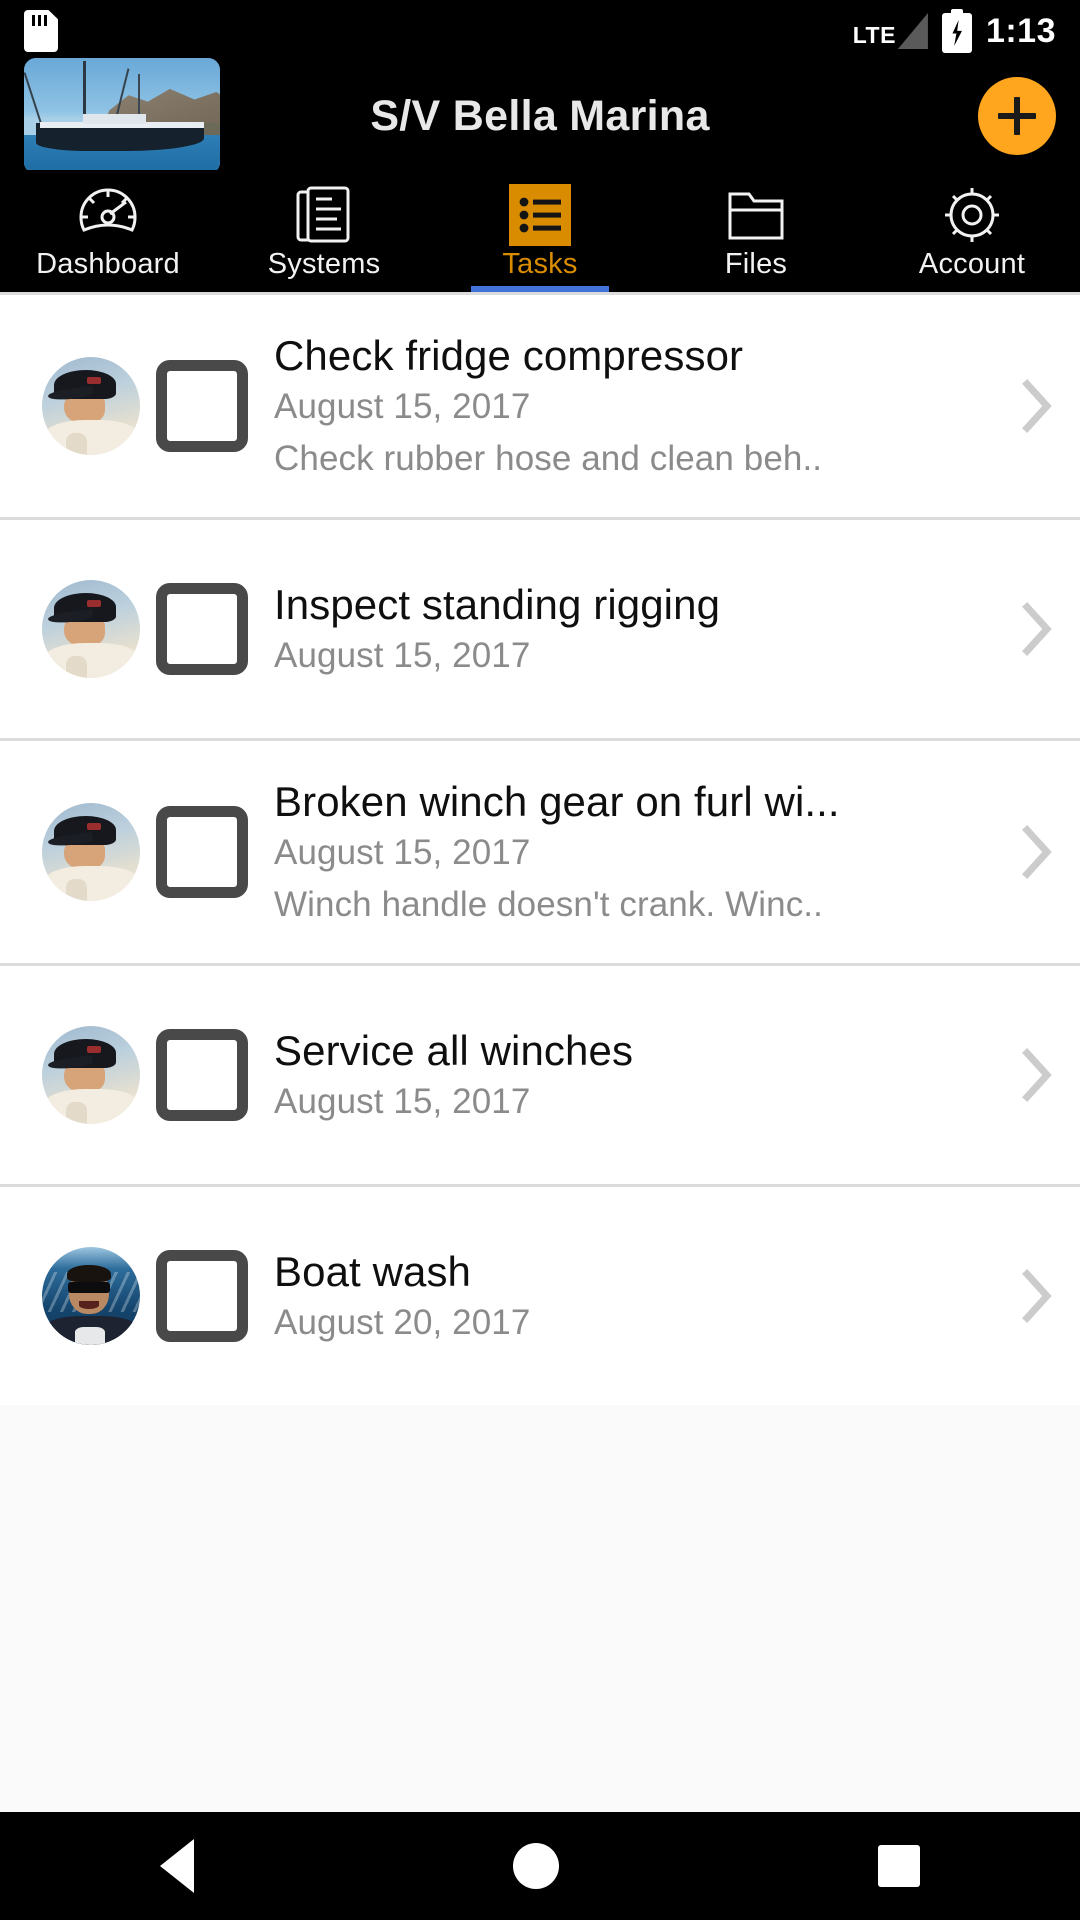 The image size is (1080, 1920). I want to click on tab-label: Account, so click(972, 264).